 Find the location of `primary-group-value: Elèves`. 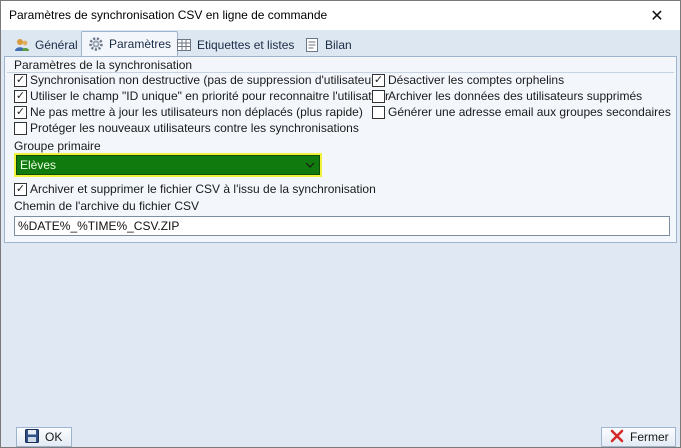

primary-group-value: Elèves is located at coordinates (38, 165).